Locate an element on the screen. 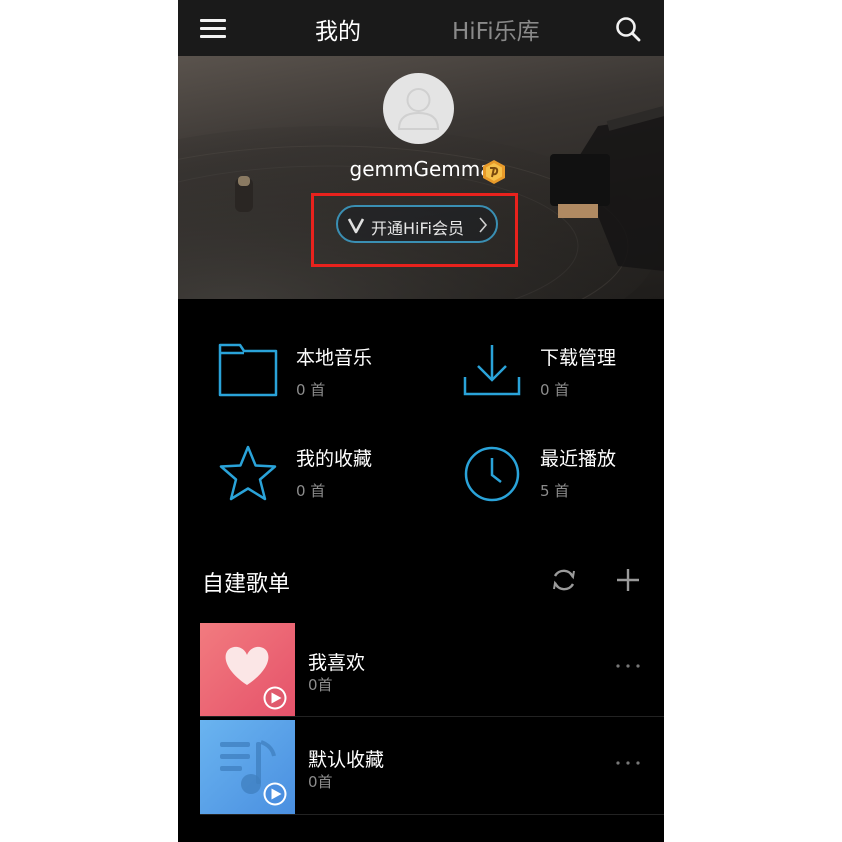  folder-icon is located at coordinates (248, 370).